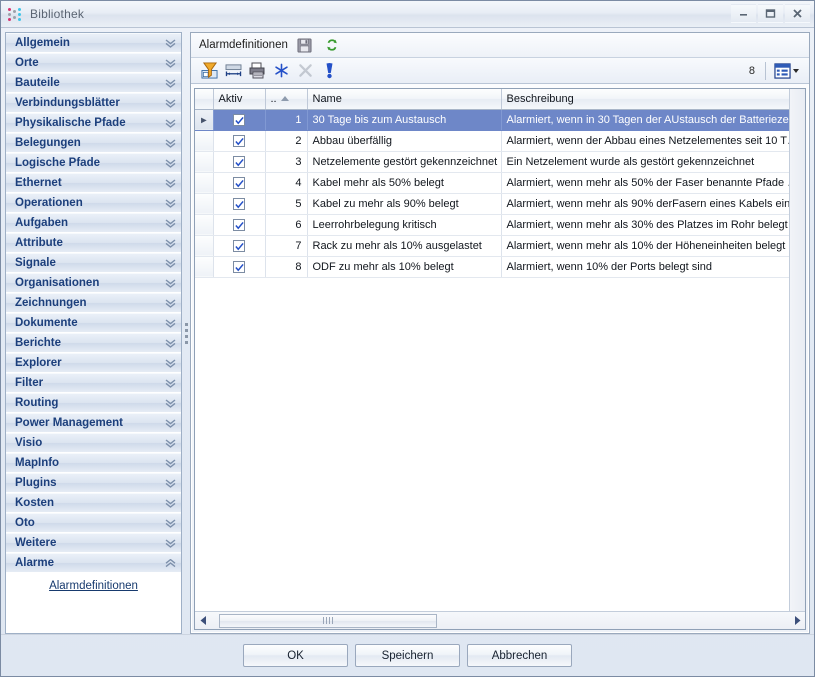 This screenshot has height=677, width=815. What do you see at coordinates (38, 363) in the screenshot?
I see `sidebar-item-label: Explorer` at bounding box center [38, 363].